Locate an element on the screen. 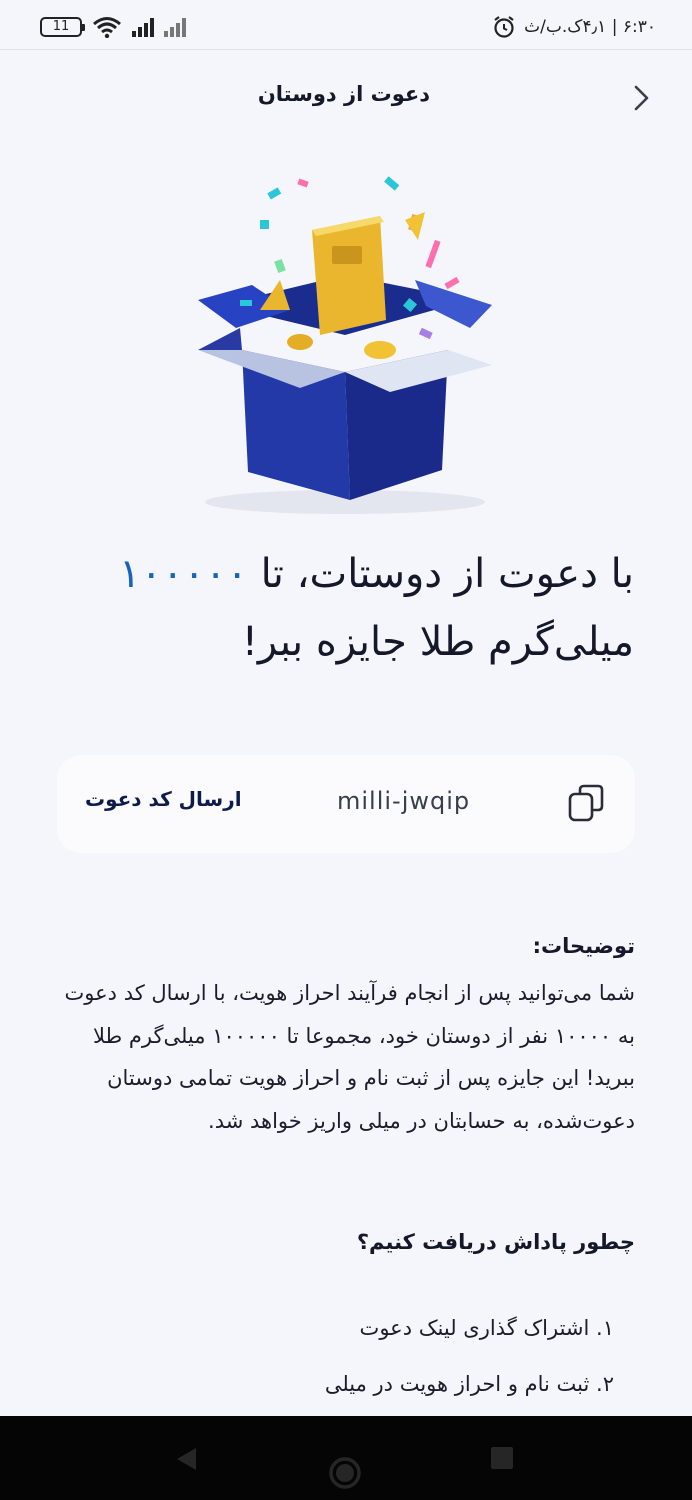 The image size is (692, 1500). how-to-title: چطور پاداش دریافت کنیم؟ is located at coordinates (495, 1242).